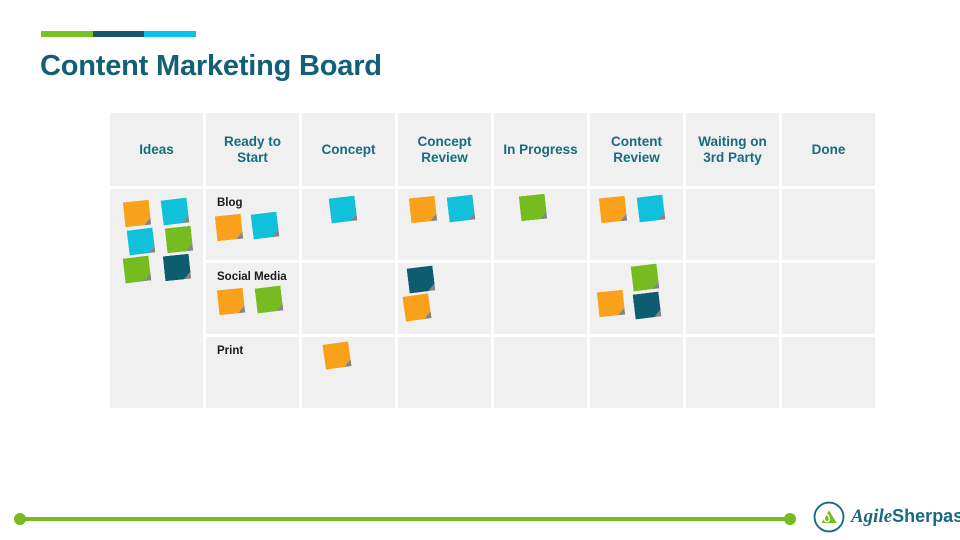 This screenshot has width=960, height=540. What do you see at coordinates (636, 149) in the screenshot?
I see `column-header-content-review: Content Review` at bounding box center [636, 149].